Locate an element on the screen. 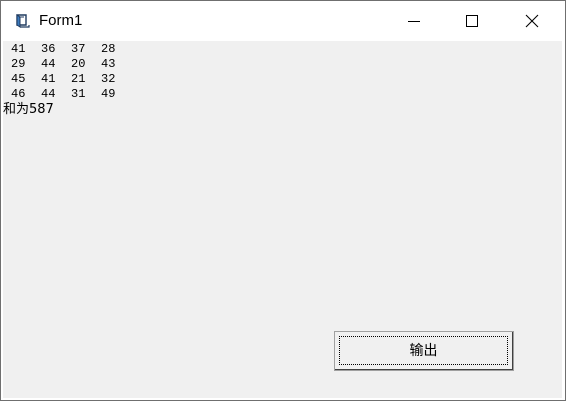 Image resolution: width=566 pixels, height=401 pixels. matrix-cell: 36 is located at coordinates (48, 49).